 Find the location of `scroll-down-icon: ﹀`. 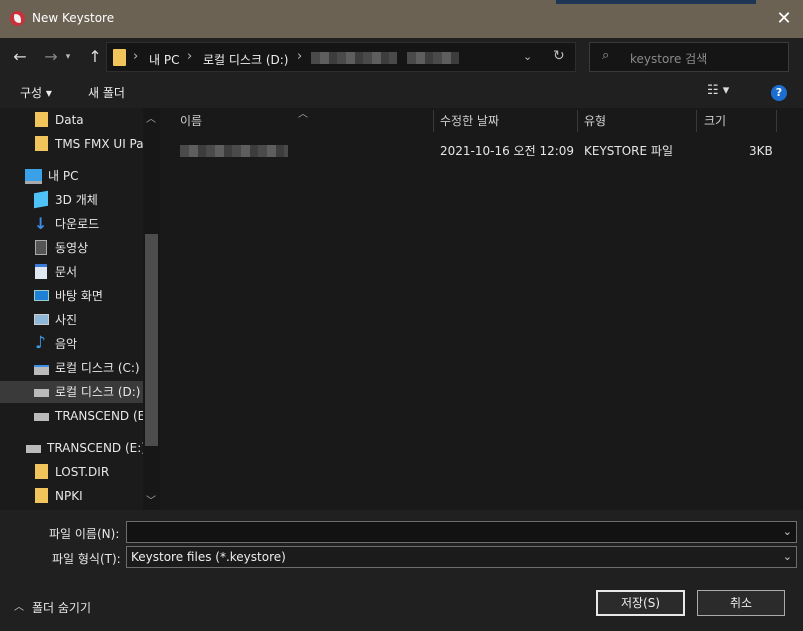

scroll-down-icon: ﹀ is located at coordinates (151, 499).